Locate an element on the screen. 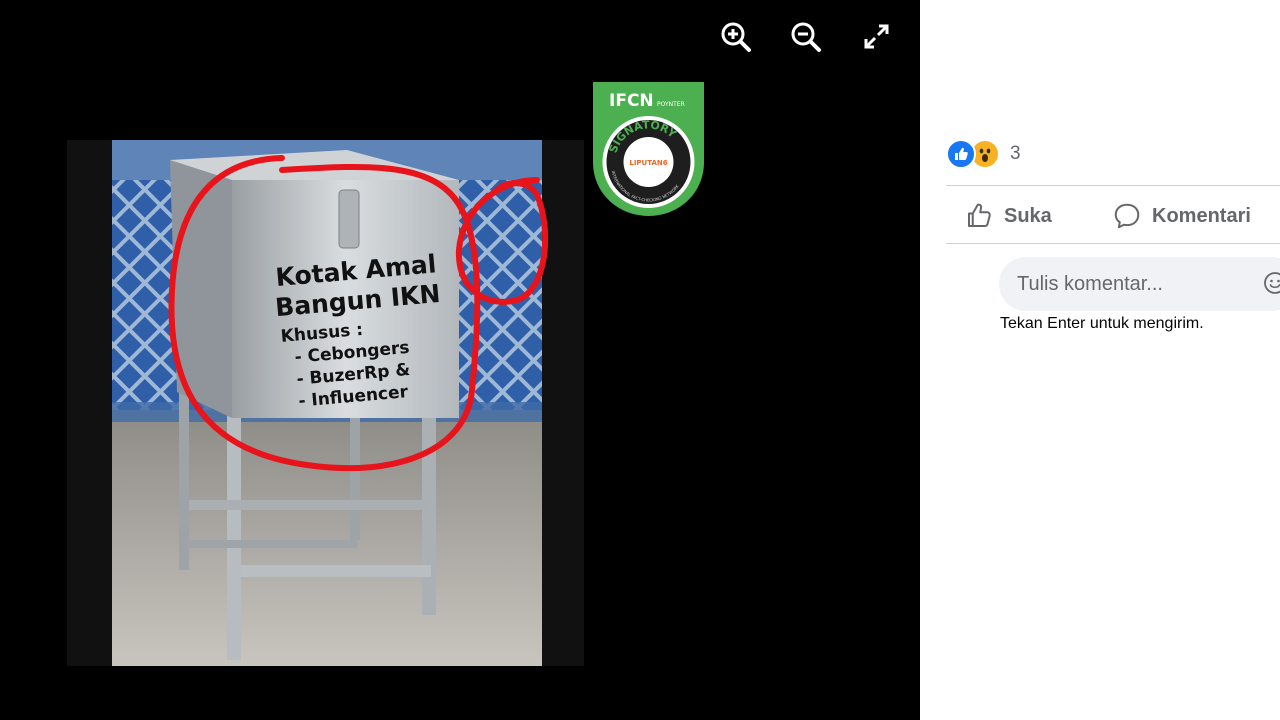  zoom-in-button is located at coordinates (736, 37).